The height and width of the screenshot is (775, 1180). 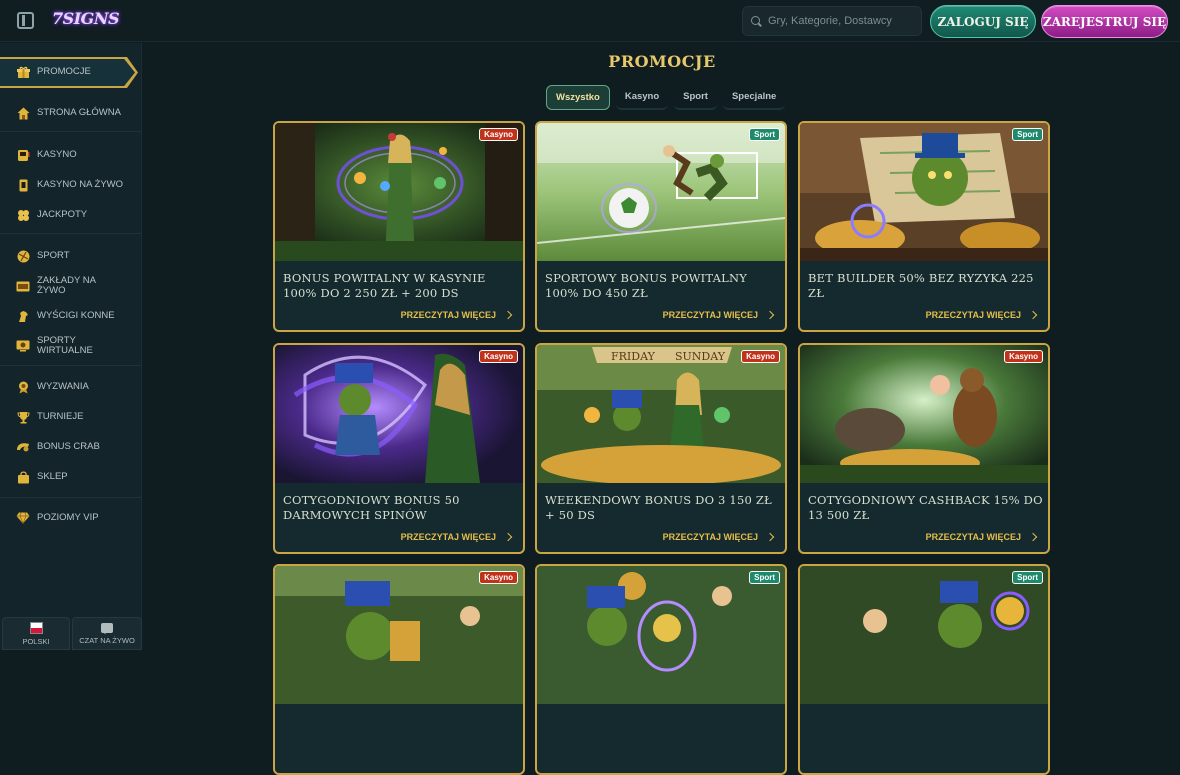 What do you see at coordinates (86, 18) in the screenshot?
I see `logo-text: 7SIGNS` at bounding box center [86, 18].